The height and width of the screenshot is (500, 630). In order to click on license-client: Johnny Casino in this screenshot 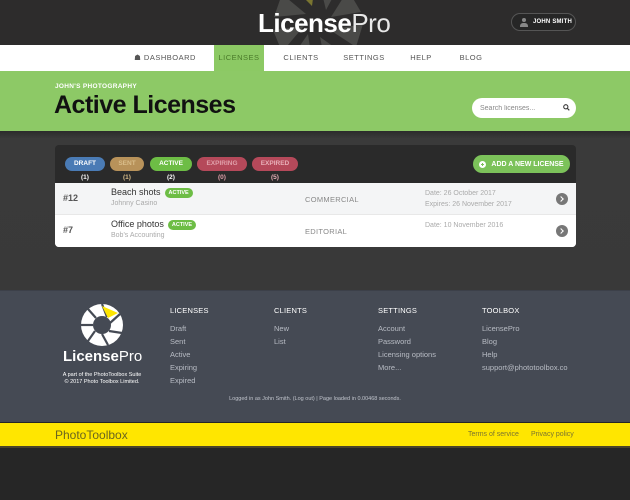, I will do `click(134, 203)`.